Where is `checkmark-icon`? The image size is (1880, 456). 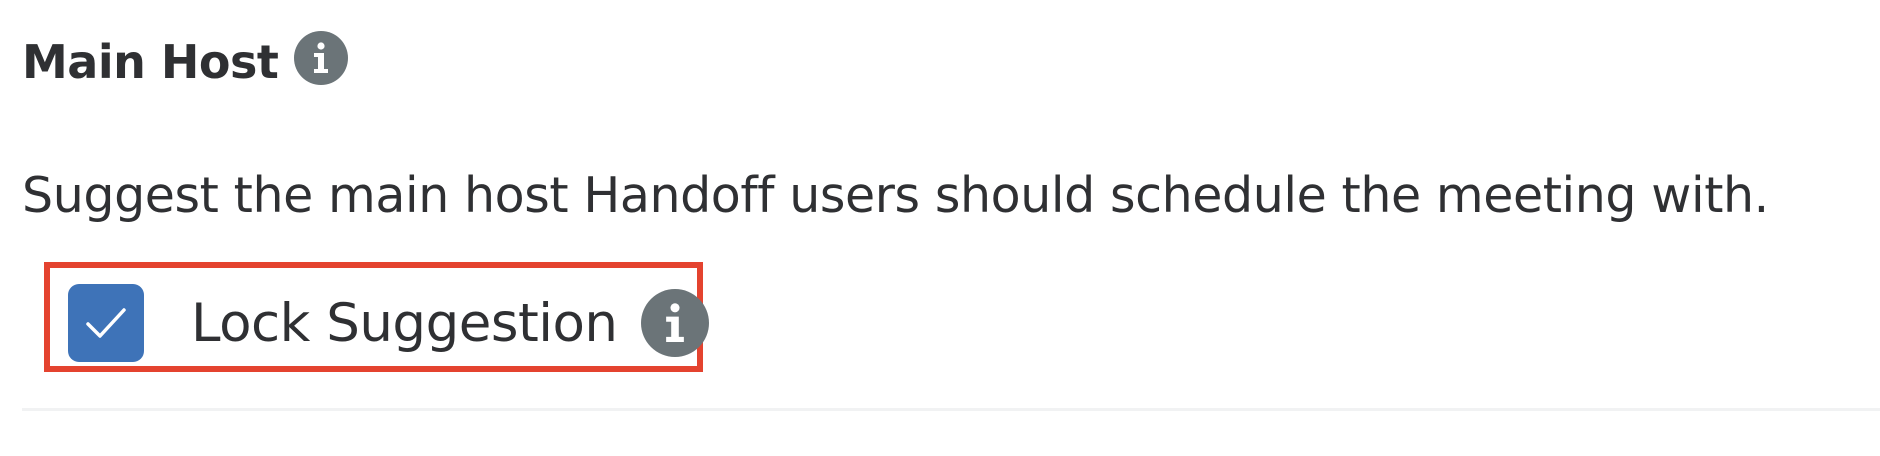 checkmark-icon is located at coordinates (106, 323).